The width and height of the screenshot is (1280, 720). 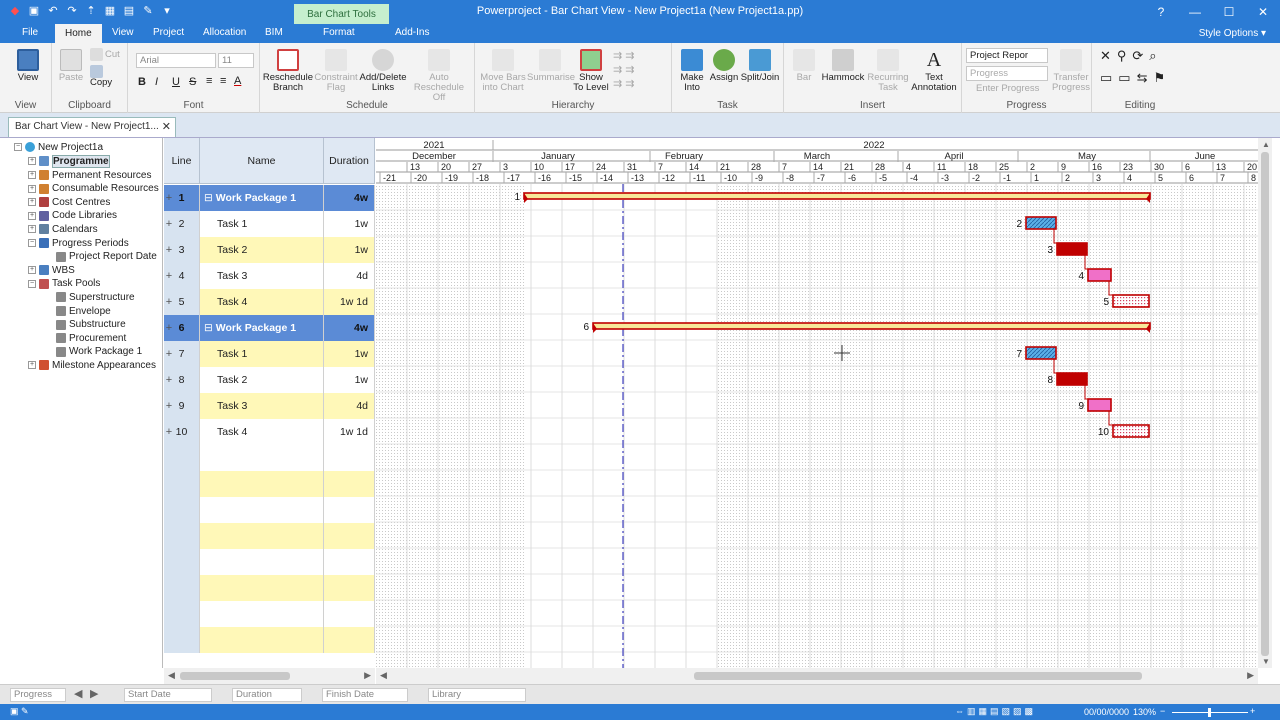 I want to click on tree-item-cost-centres: + Cost Centres, so click(x=69, y=202).